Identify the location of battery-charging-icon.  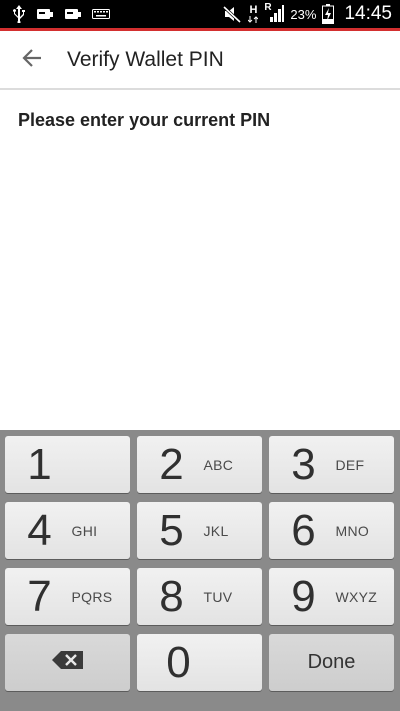
(328, 14).